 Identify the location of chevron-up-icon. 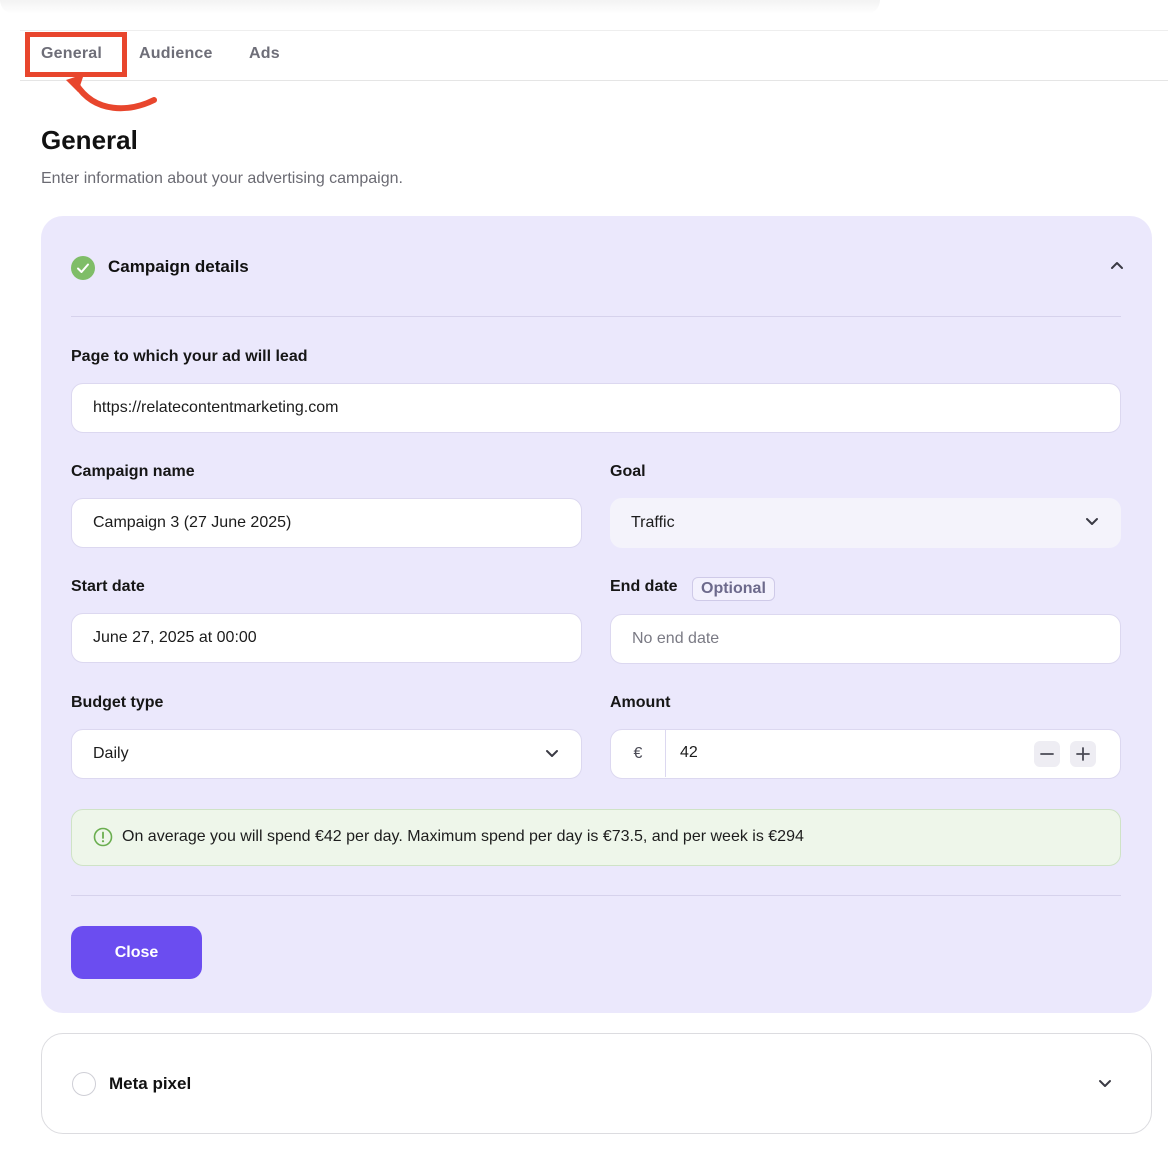
(1117, 265).